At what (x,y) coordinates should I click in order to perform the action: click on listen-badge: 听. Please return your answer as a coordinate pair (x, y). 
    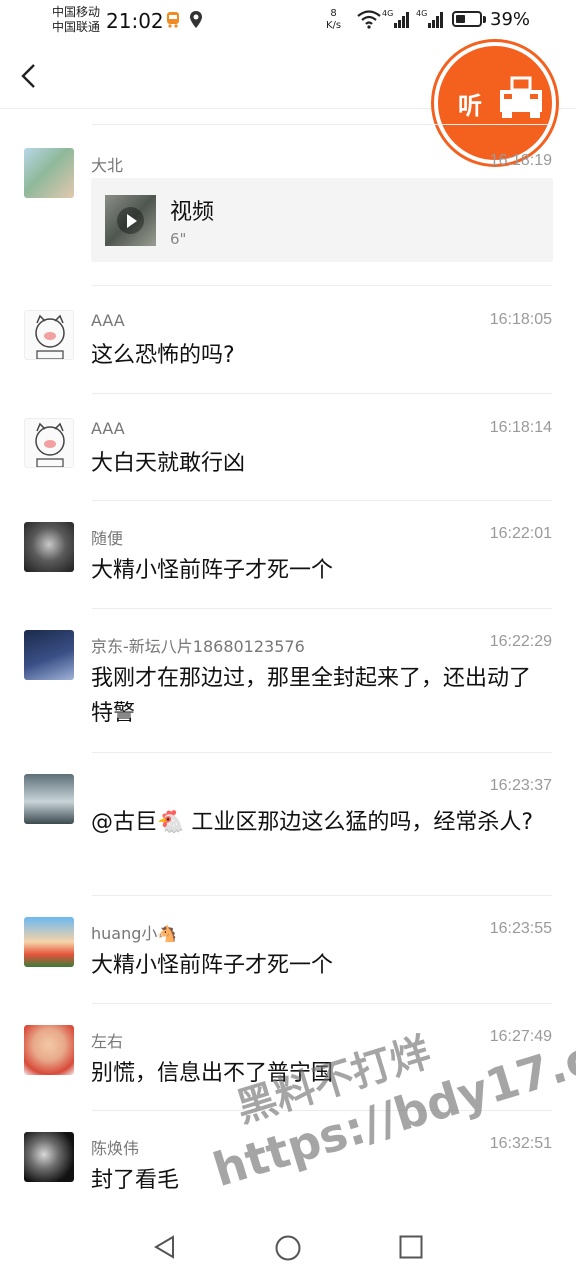
    Looking at the image, I should click on (495, 103).